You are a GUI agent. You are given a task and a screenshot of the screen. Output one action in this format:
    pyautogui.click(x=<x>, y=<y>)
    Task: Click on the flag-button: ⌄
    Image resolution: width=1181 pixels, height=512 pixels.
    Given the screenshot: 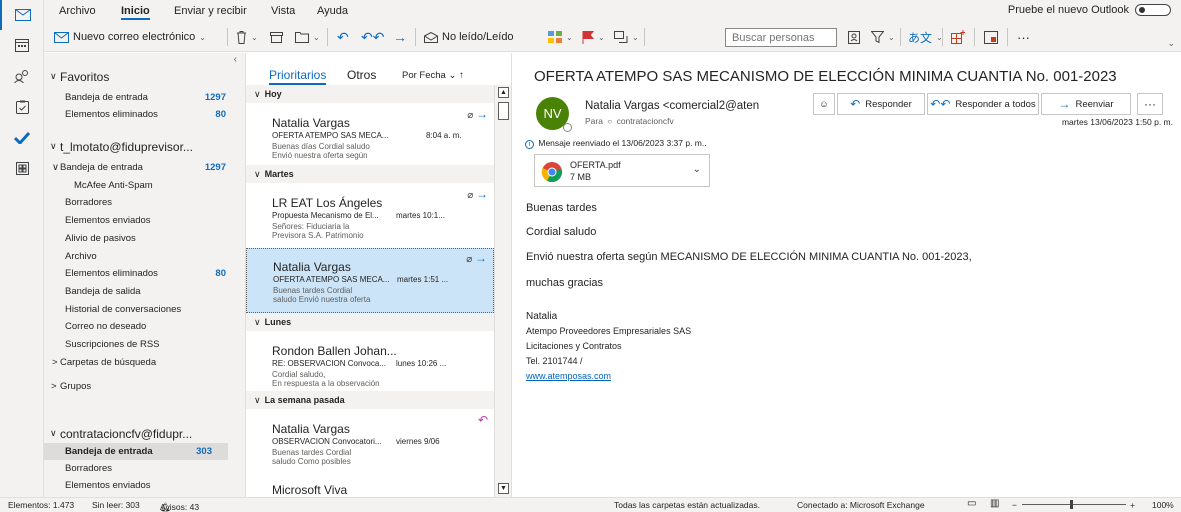 What is the action you would take?
    pyautogui.click(x=593, y=37)
    